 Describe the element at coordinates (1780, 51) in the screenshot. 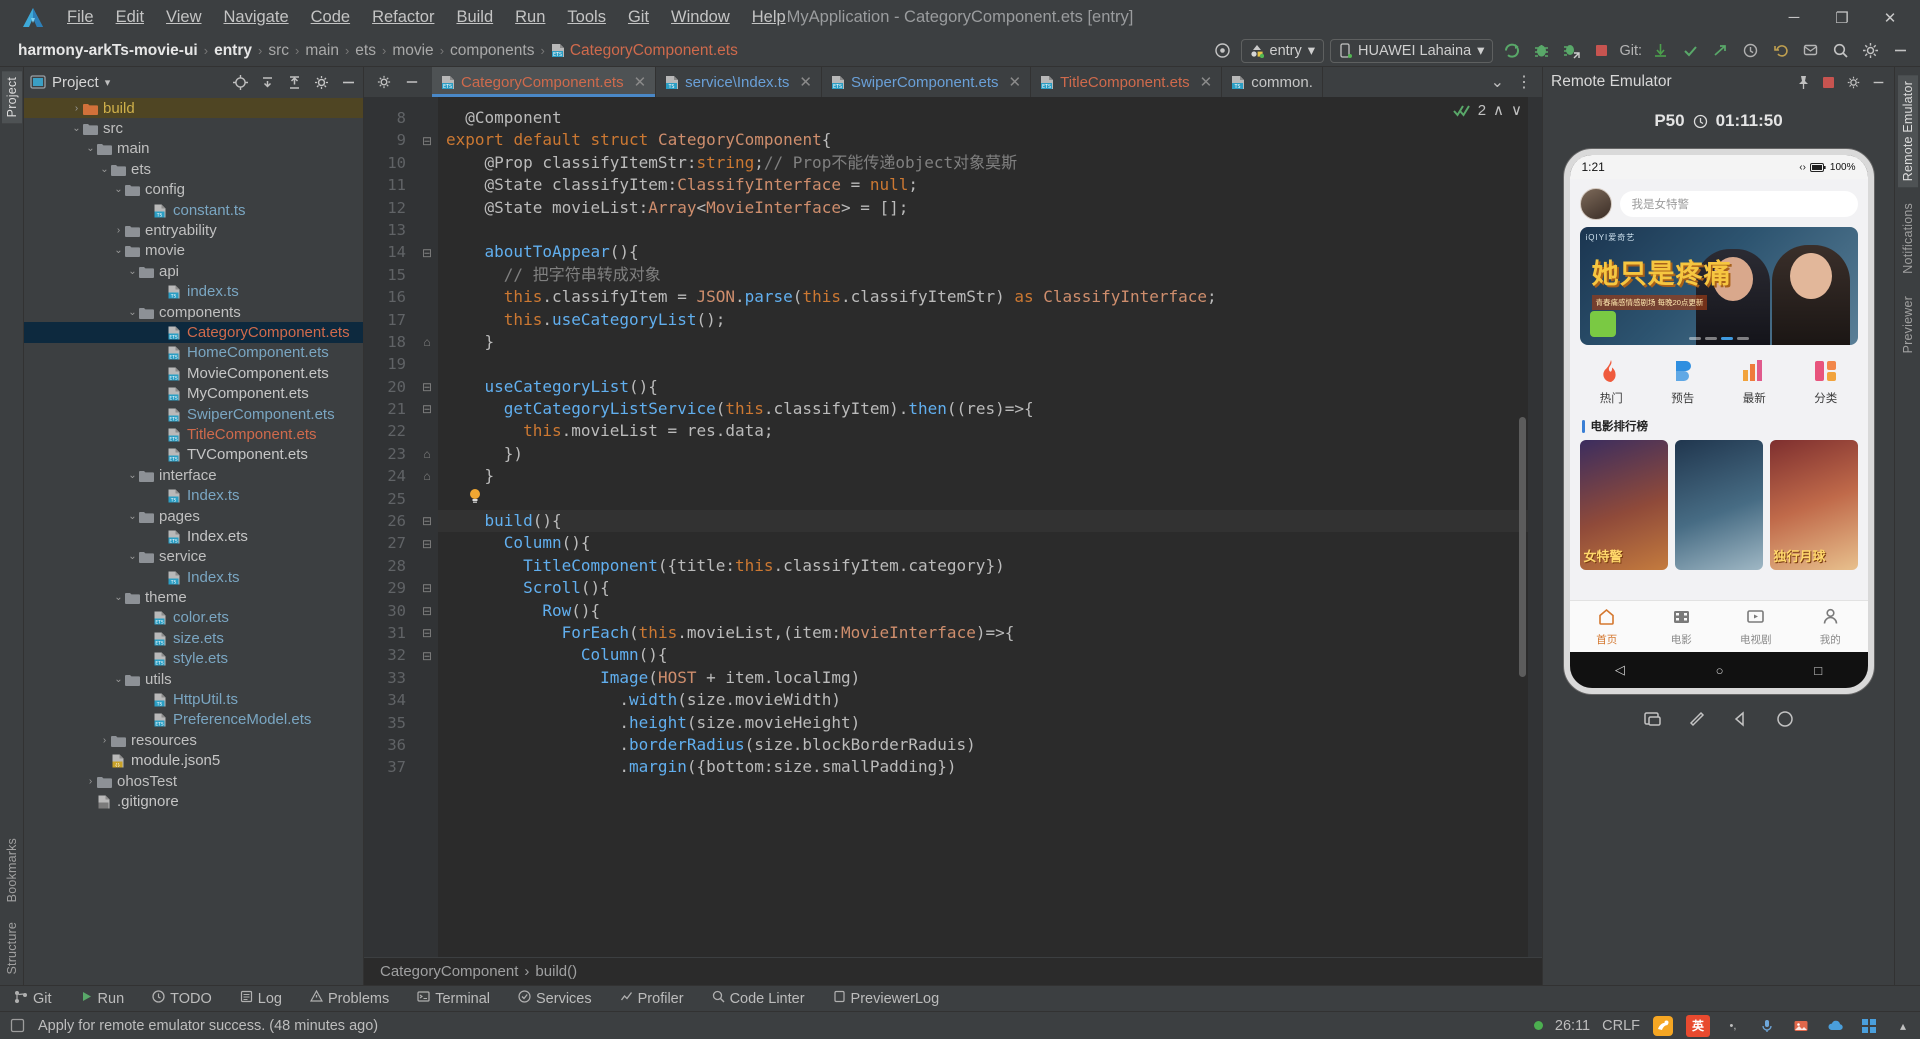

I see `rollback-icon` at that location.